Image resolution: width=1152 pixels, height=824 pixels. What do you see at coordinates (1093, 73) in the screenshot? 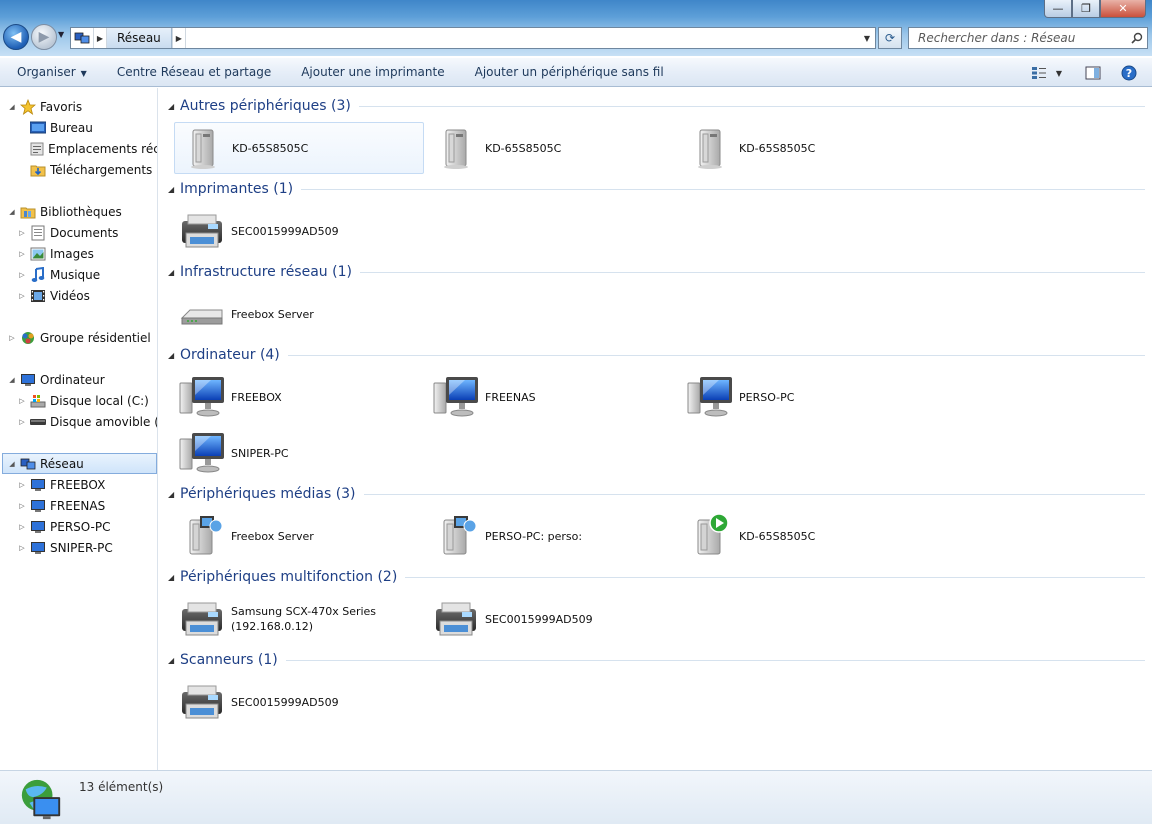
I see `preview-pane-button` at bounding box center [1093, 73].